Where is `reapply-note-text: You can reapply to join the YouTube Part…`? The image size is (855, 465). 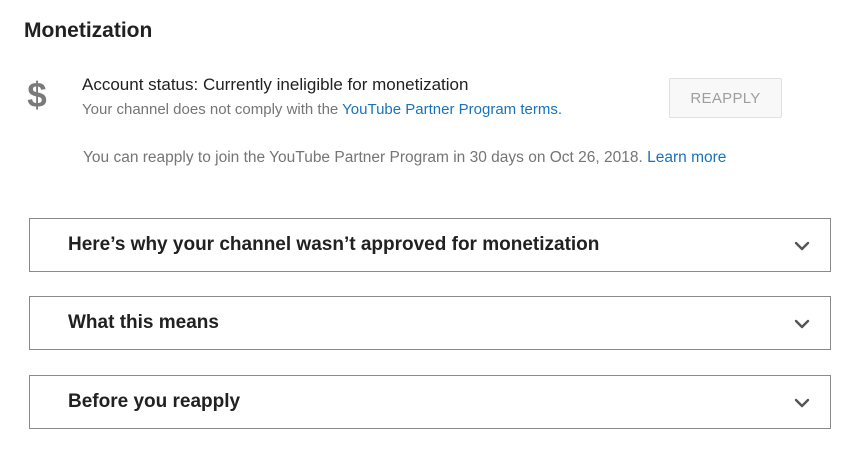
reapply-note-text: You can reapply to join the YouTube Part… is located at coordinates (363, 157).